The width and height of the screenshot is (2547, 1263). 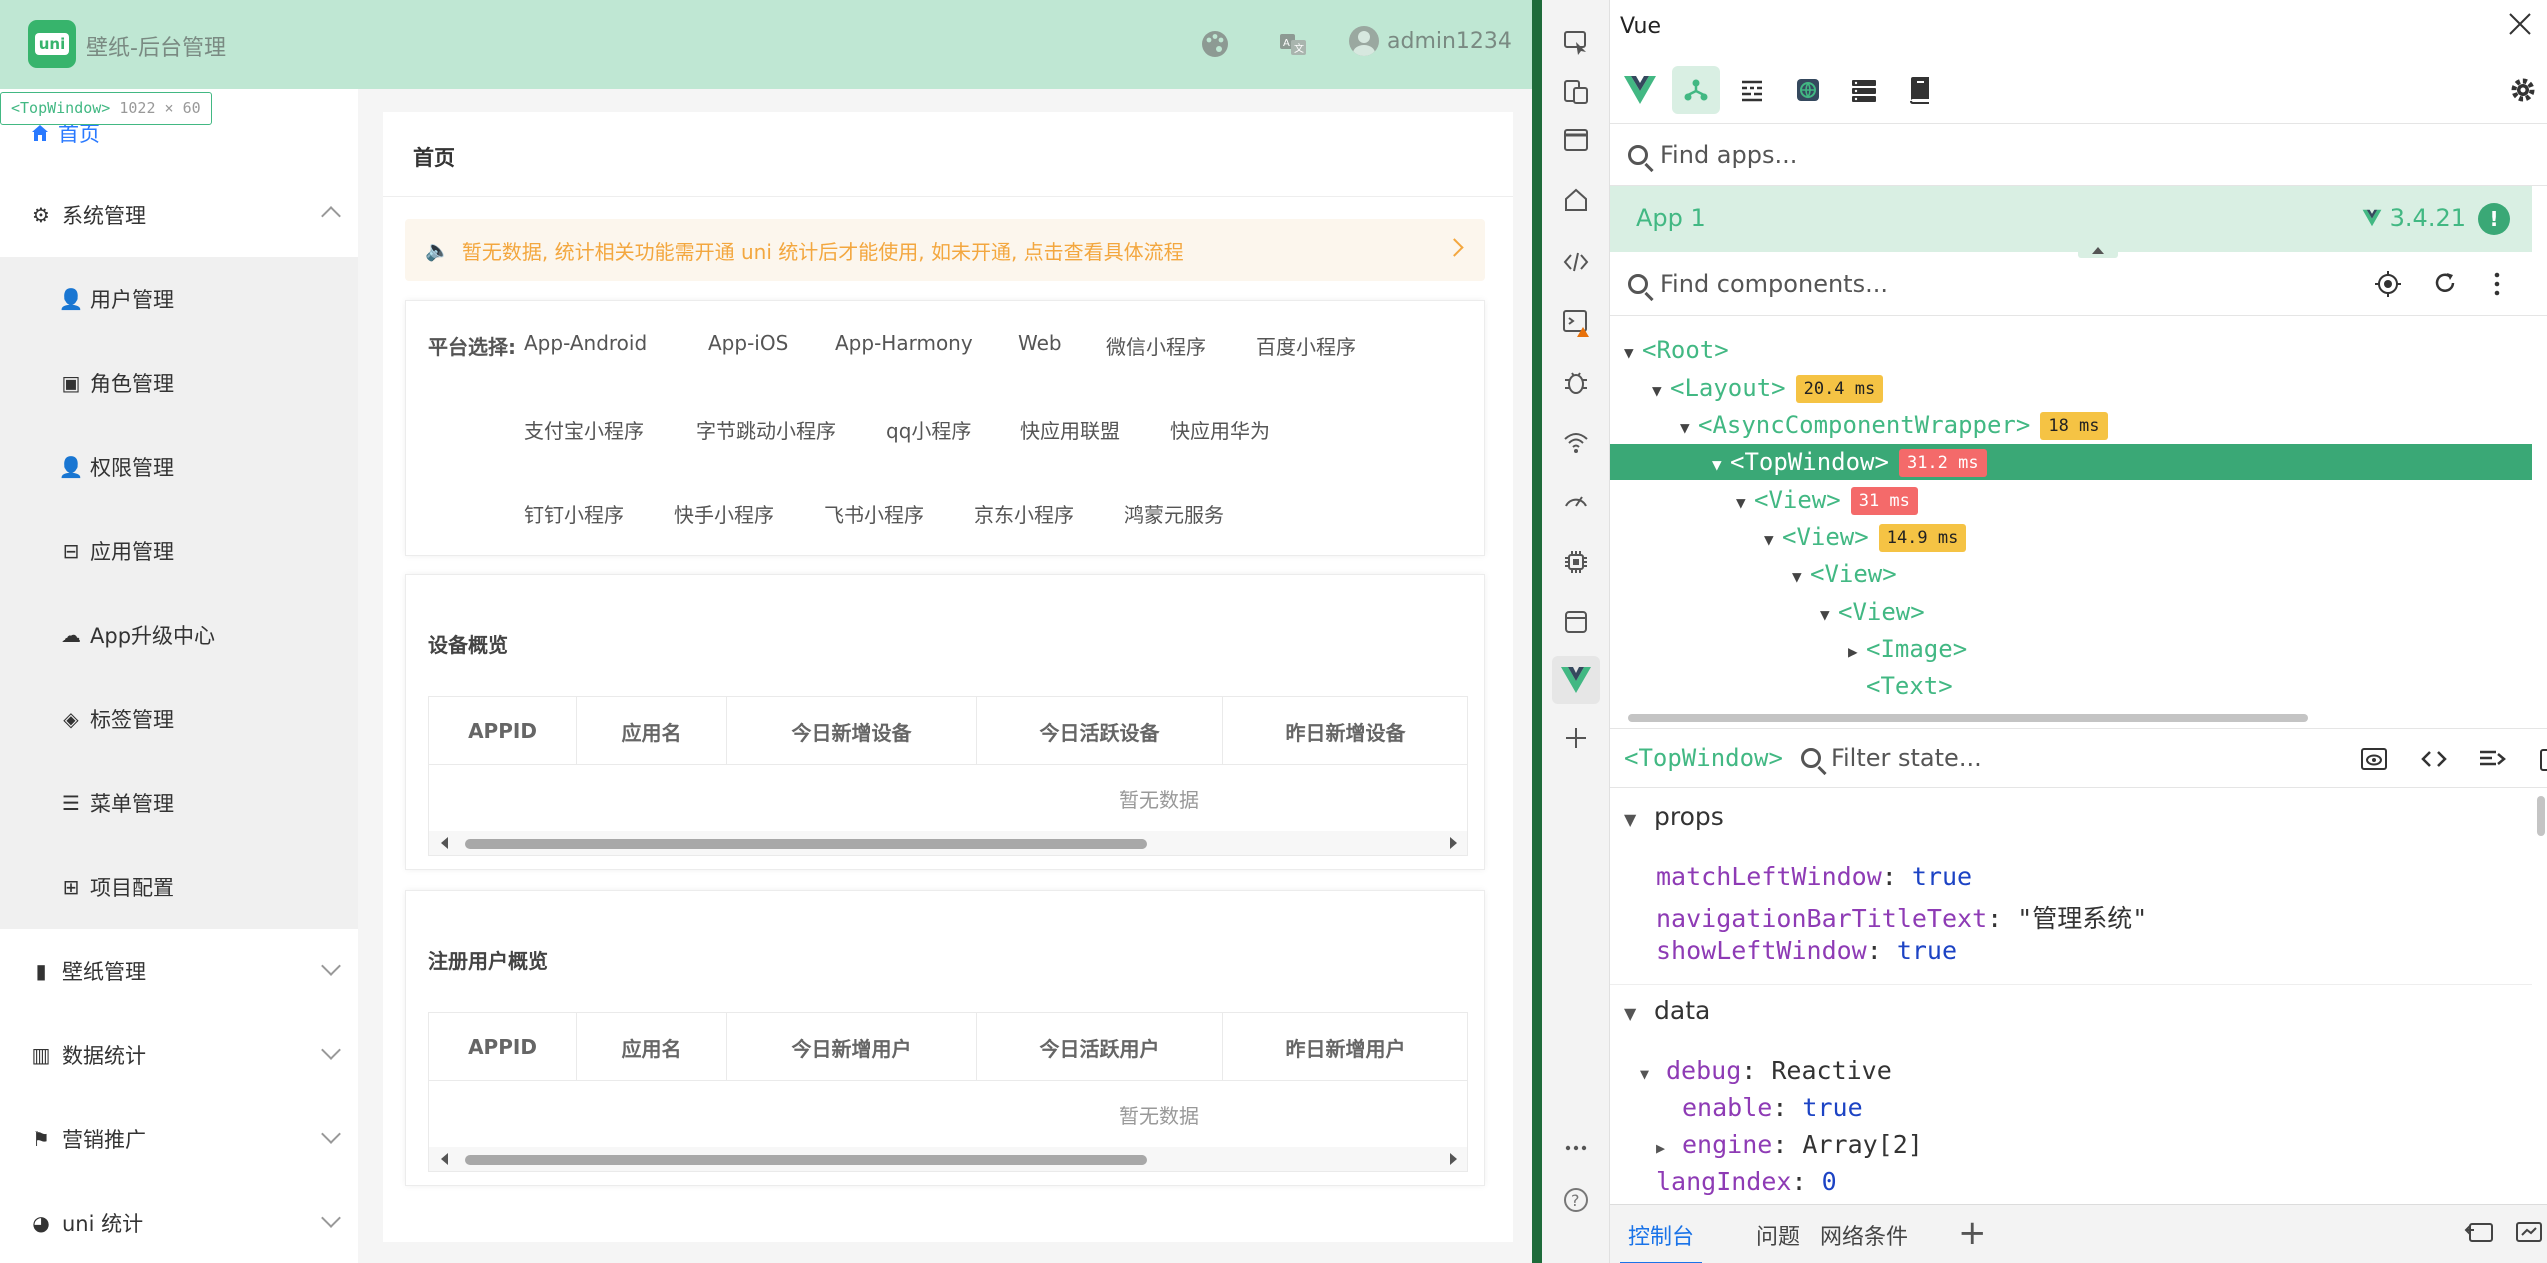 I want to click on tab-network-conditions: 网络条件, so click(x=1864, y=1235).